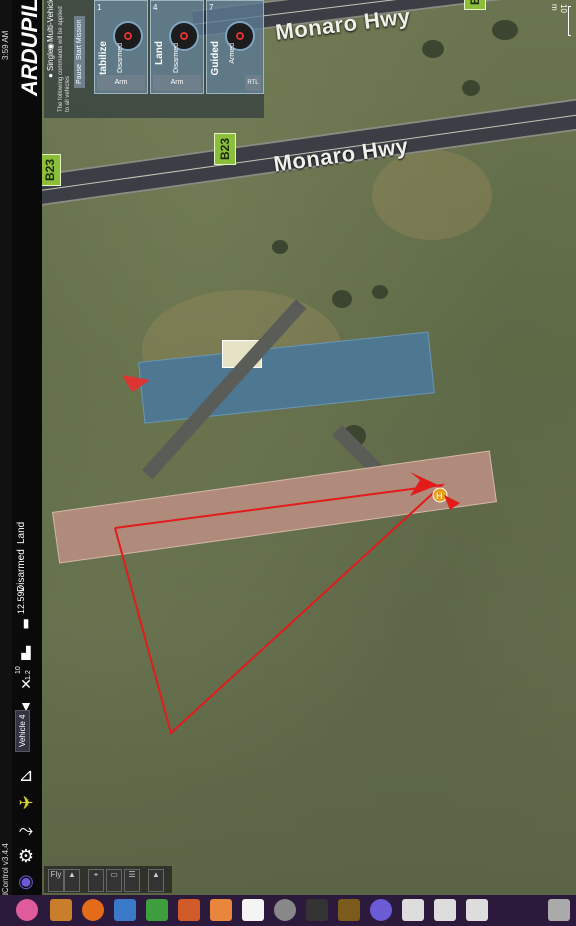  I want to click on terminal-icon, so click(317, 910).